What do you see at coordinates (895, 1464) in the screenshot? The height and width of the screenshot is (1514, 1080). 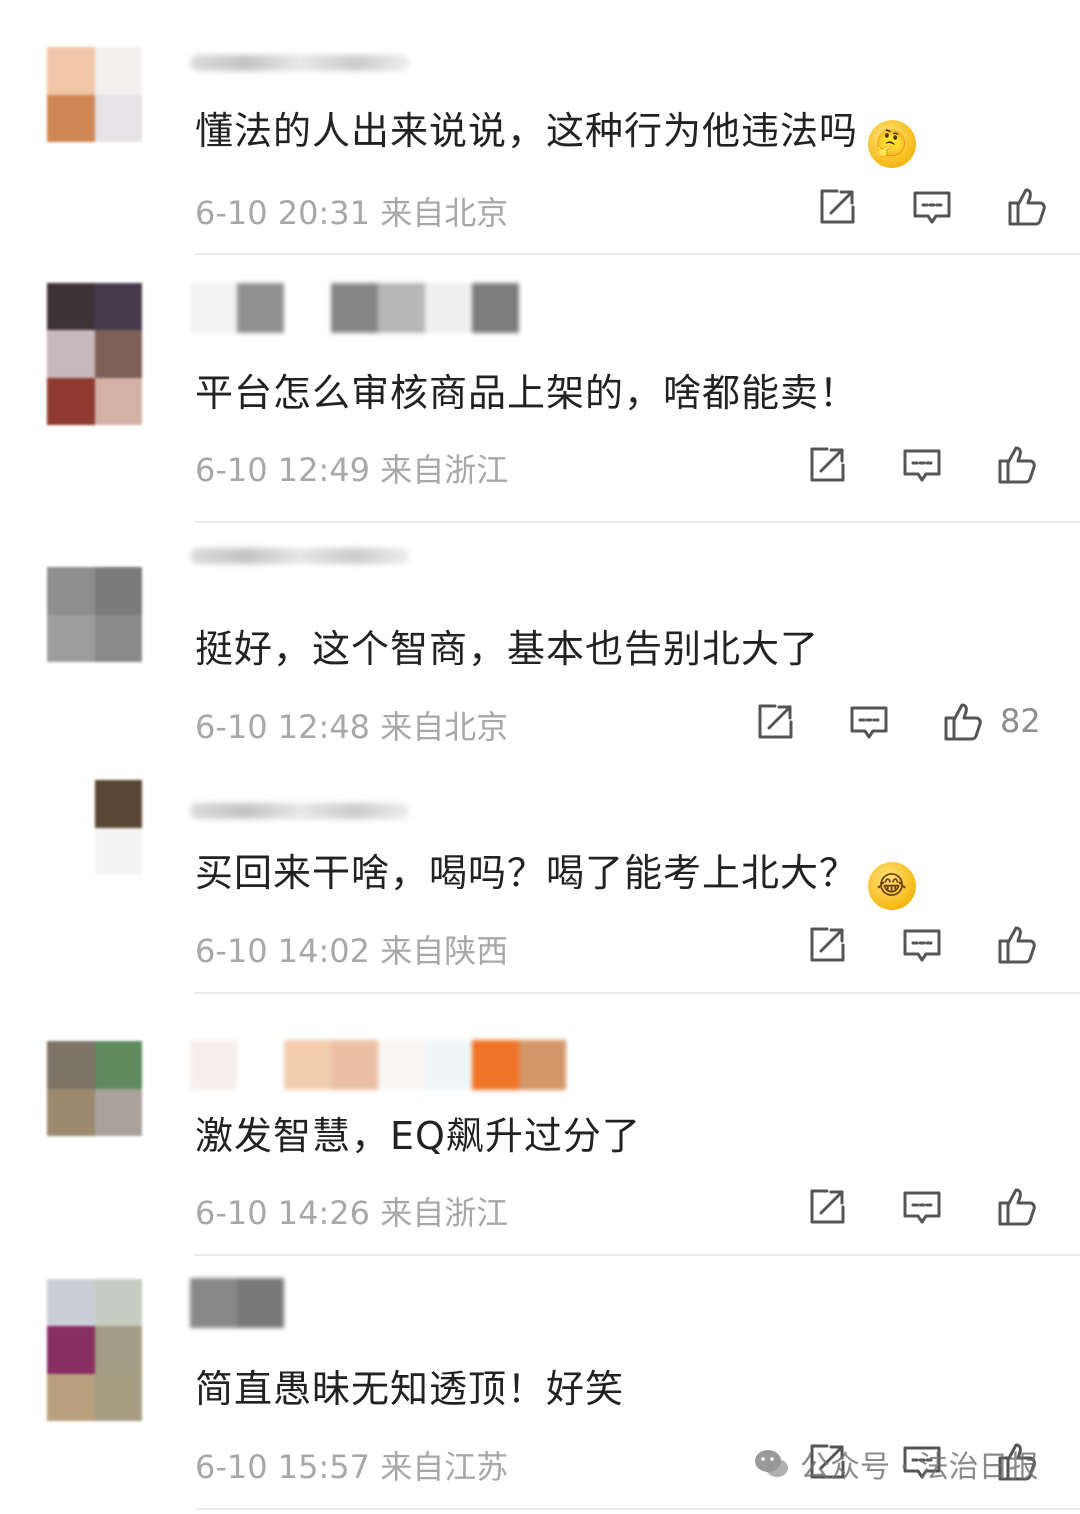 I see `watermark: 公众号 · 法治日报` at bounding box center [895, 1464].